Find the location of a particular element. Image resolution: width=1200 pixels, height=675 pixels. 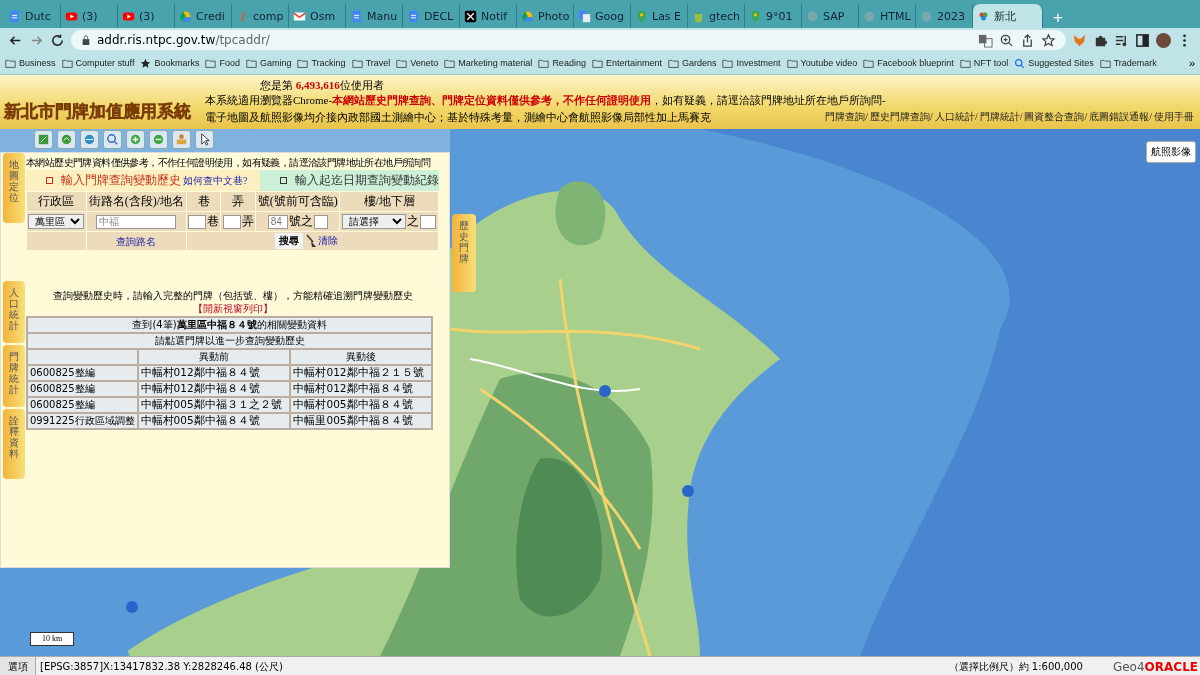

table-cell: 中幅村005鄰中福３１之２號 is located at coordinates (214, 405).